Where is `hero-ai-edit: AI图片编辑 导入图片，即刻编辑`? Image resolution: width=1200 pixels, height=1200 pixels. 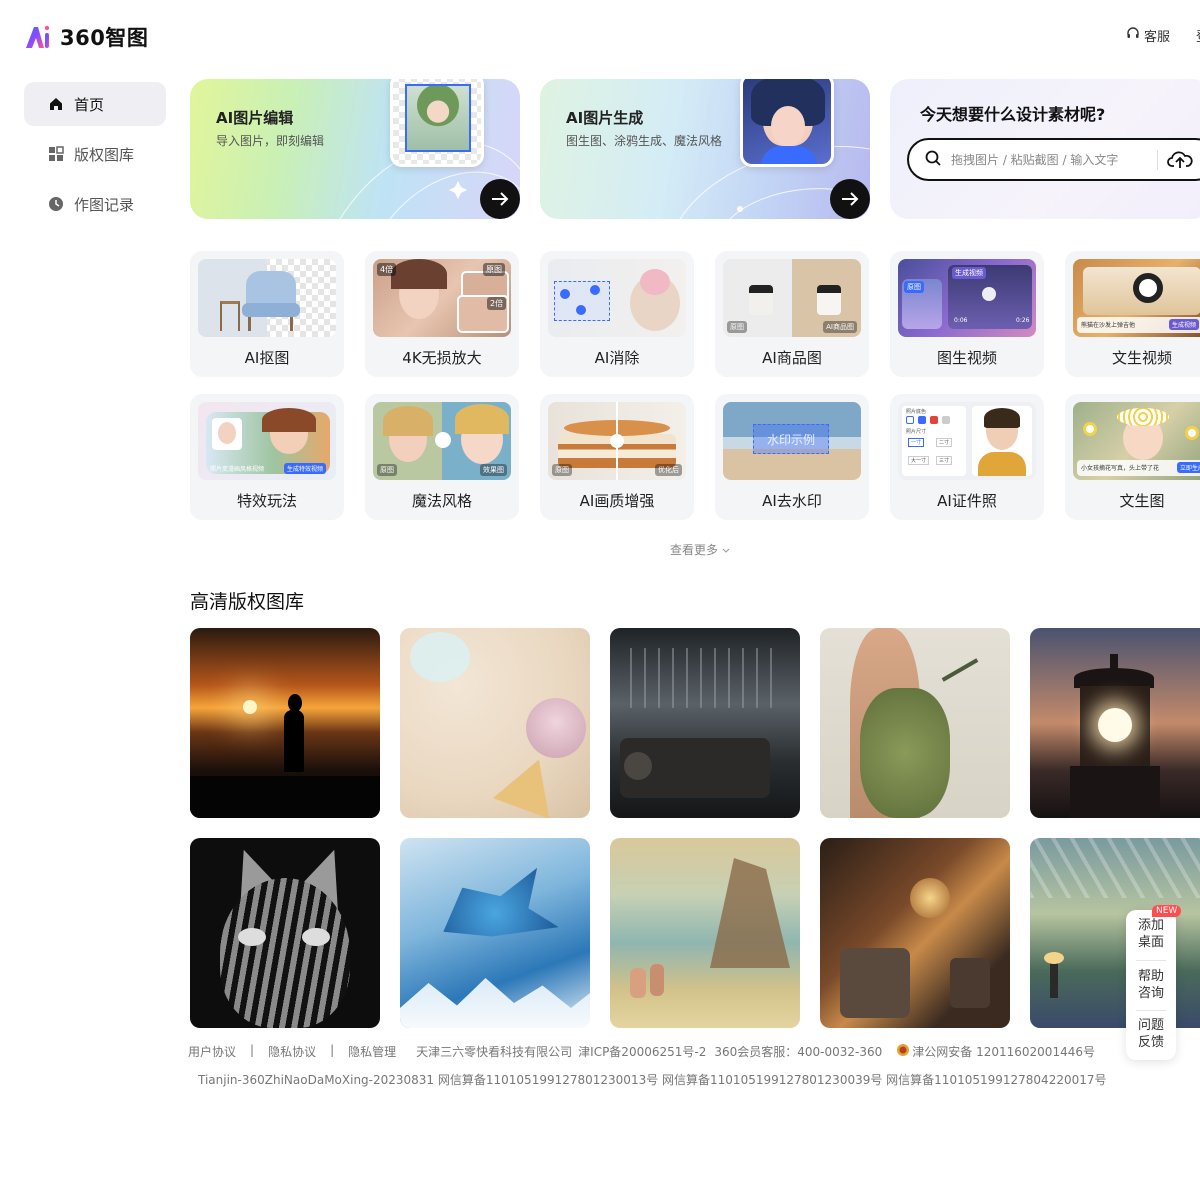 hero-ai-edit: AI图片编辑 导入图片，即刻编辑 is located at coordinates (355, 149).